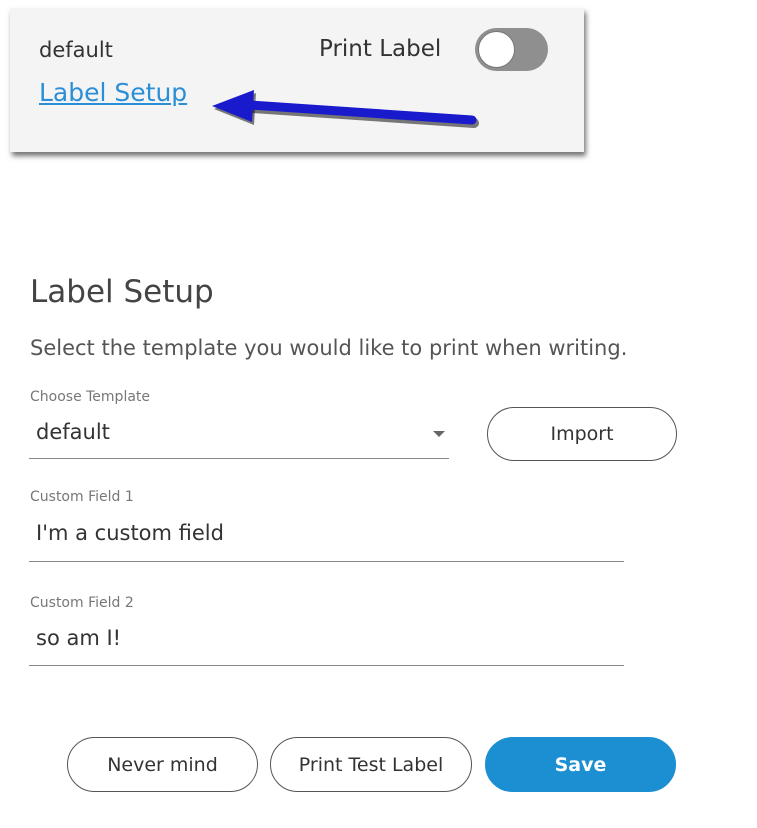 This screenshot has width=757, height=828. Describe the element at coordinates (326, 665) in the screenshot. I see `custom-field-2-underline` at that location.